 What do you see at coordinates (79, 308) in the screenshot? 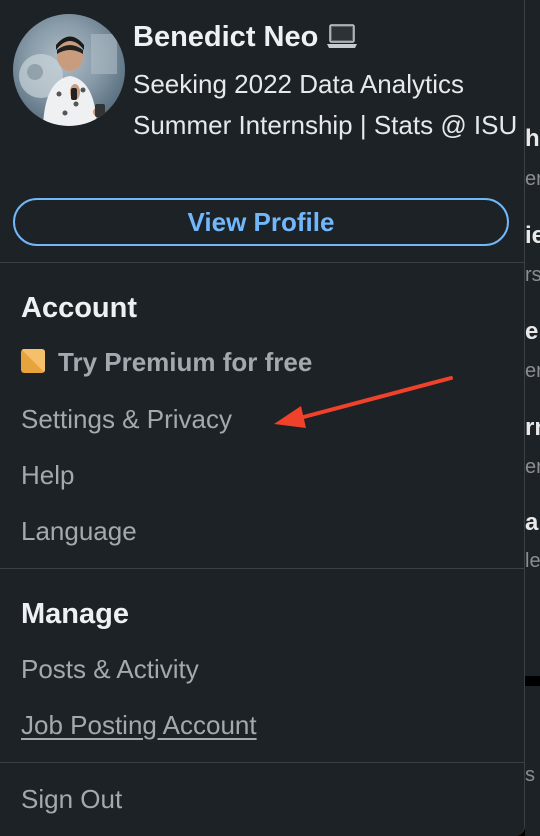
I see `account-section-title: Account` at bounding box center [79, 308].